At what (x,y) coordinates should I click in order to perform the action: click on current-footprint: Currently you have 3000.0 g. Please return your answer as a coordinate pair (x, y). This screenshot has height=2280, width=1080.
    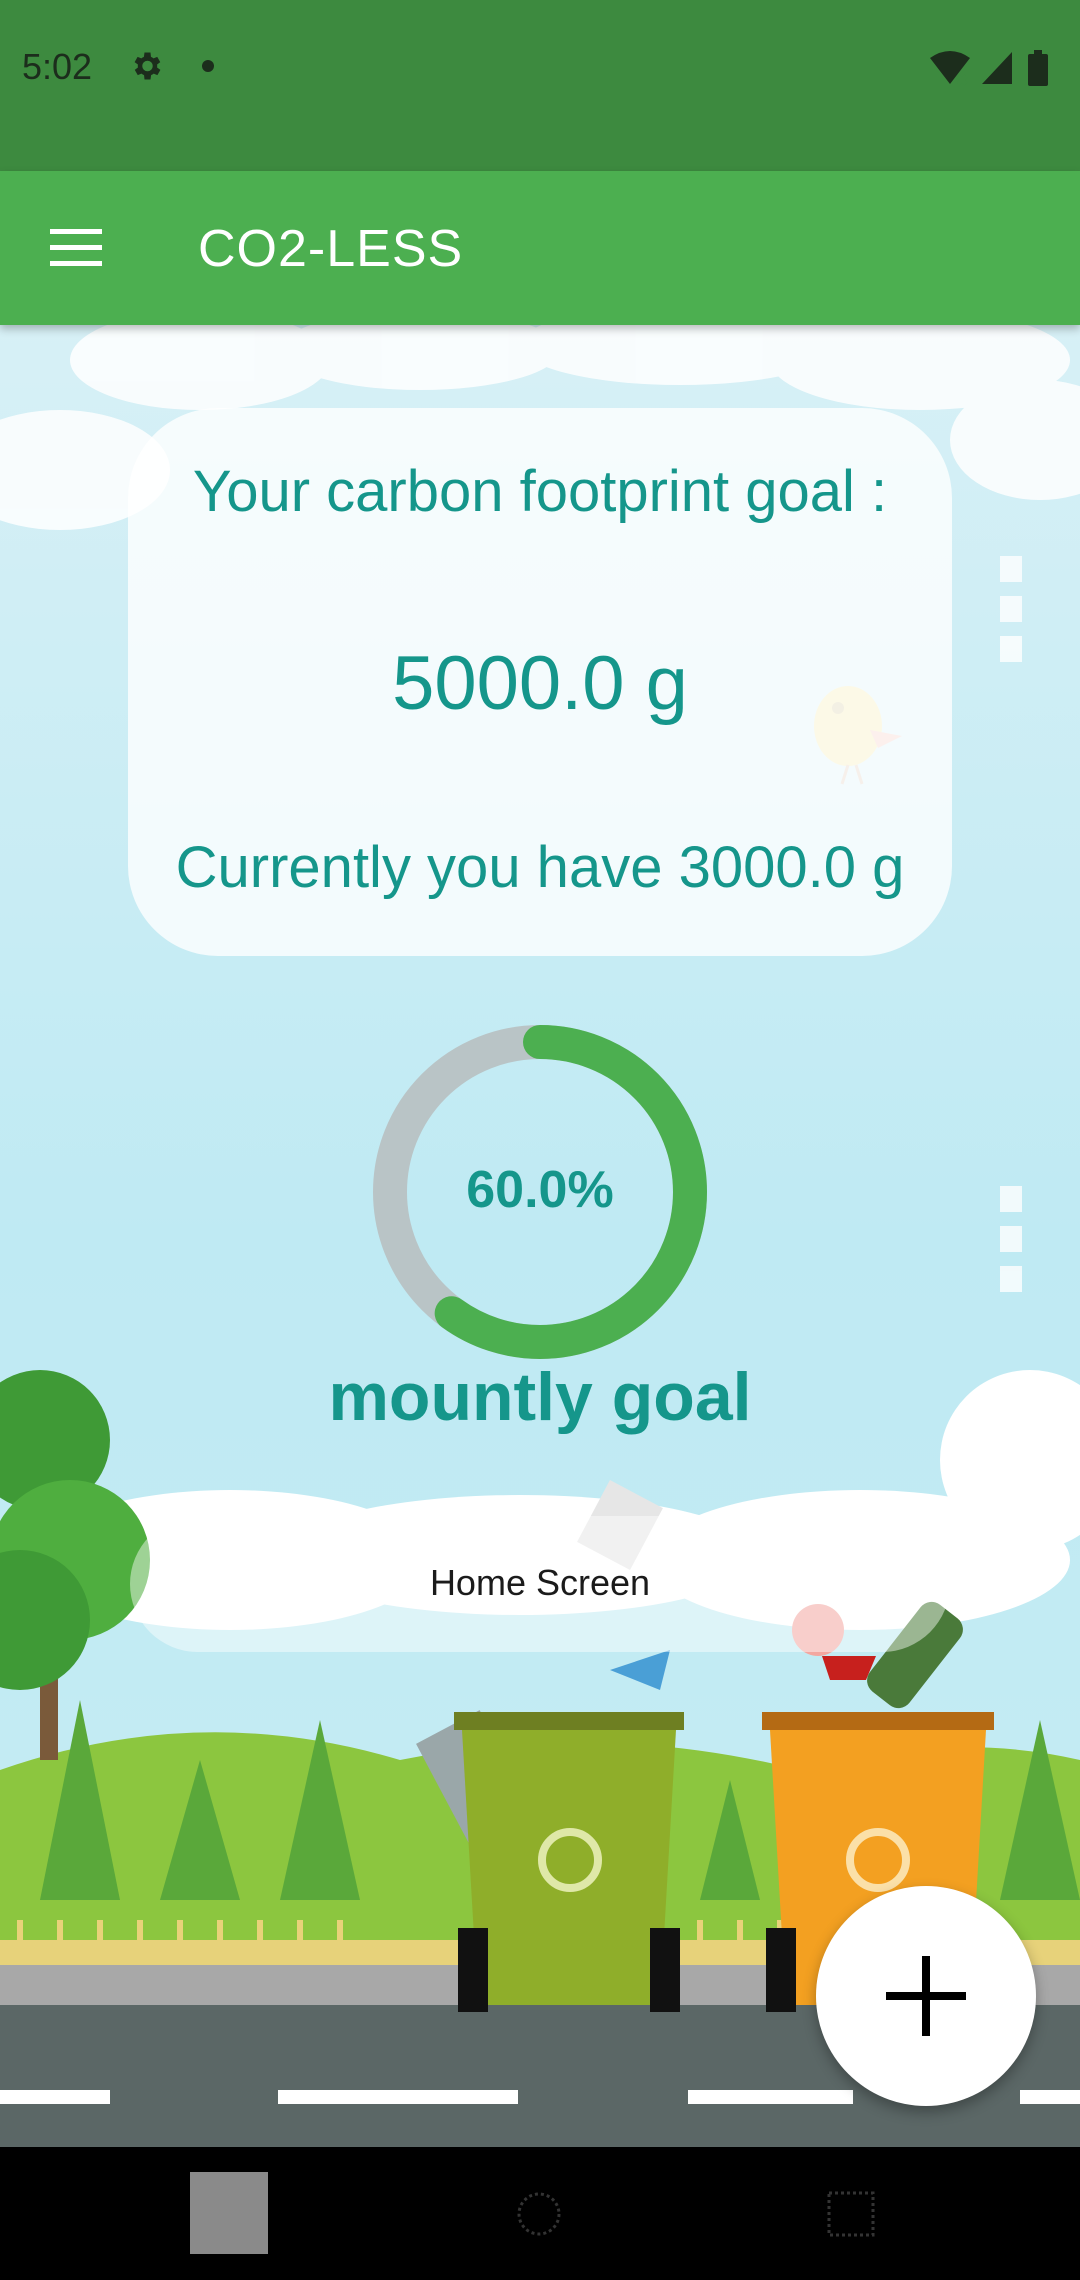
    Looking at the image, I should click on (540, 867).